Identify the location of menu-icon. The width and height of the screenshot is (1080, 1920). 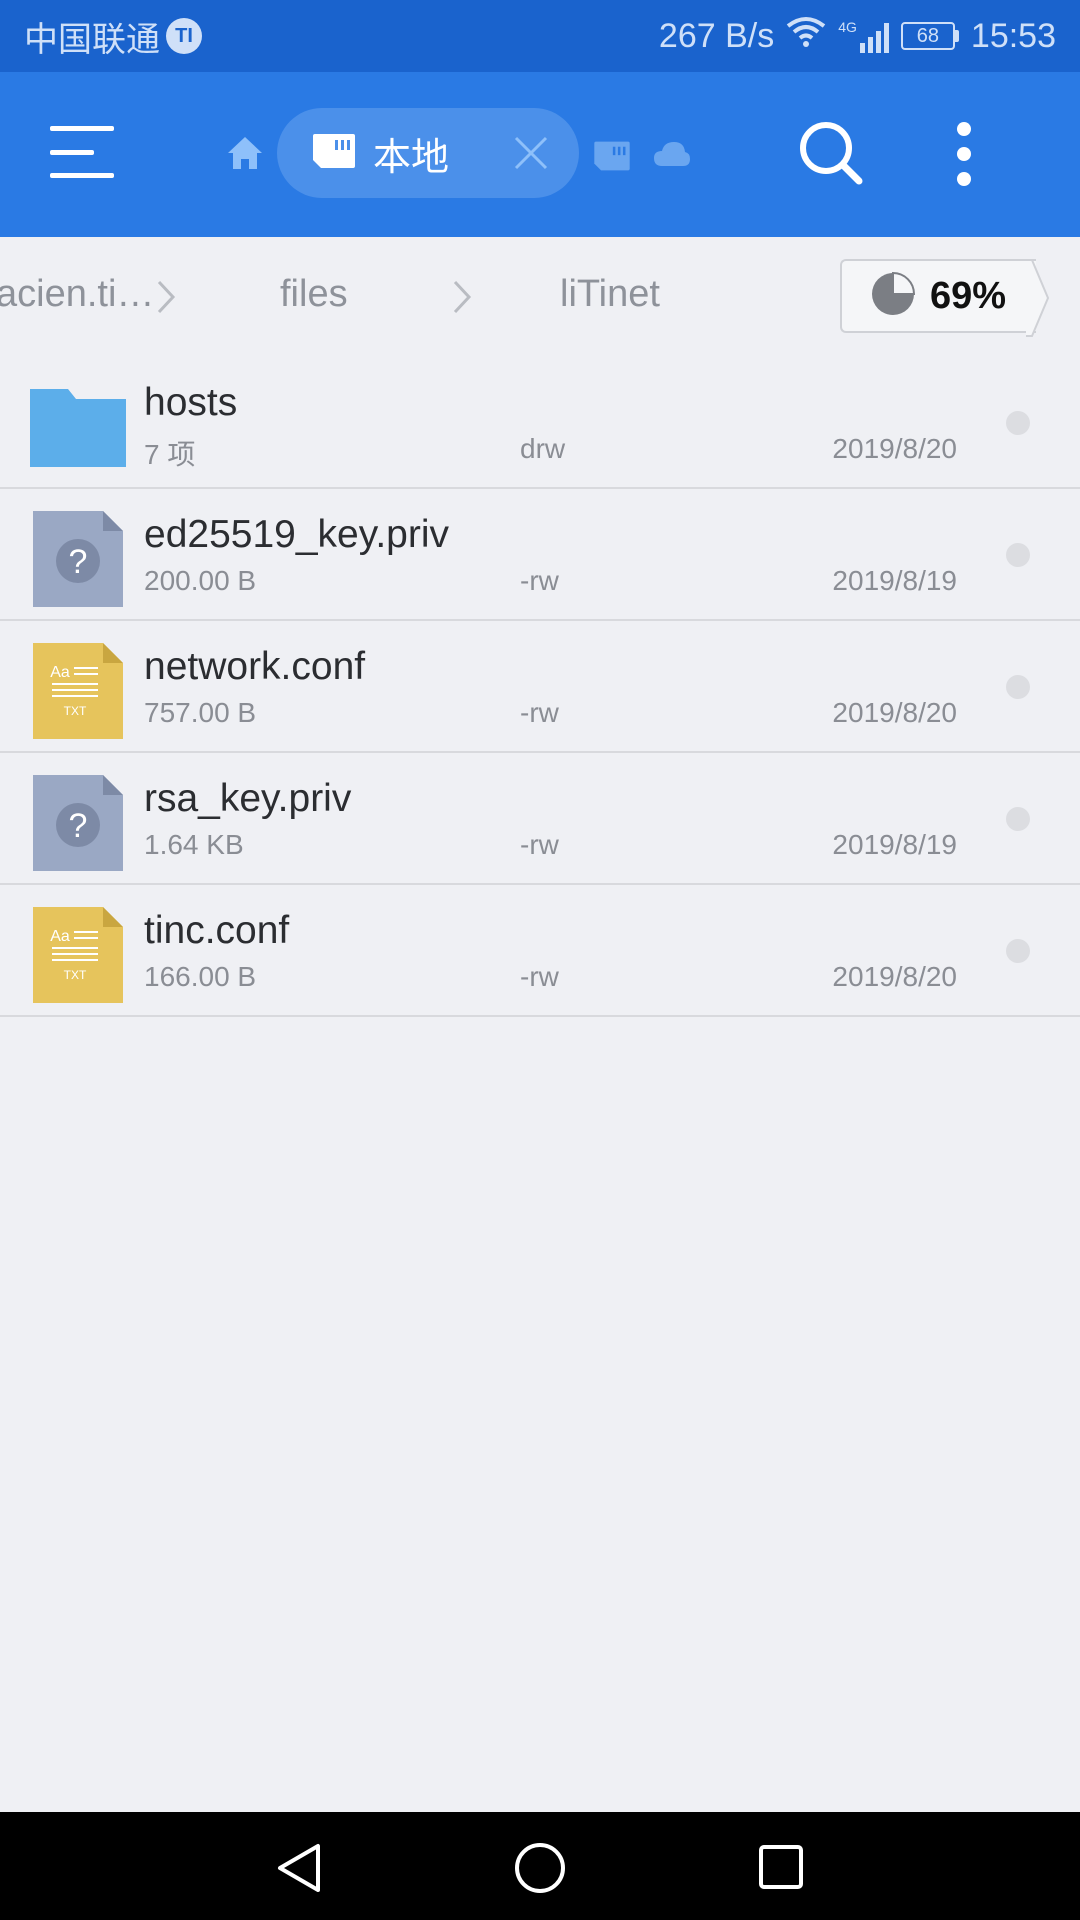
(82, 152).